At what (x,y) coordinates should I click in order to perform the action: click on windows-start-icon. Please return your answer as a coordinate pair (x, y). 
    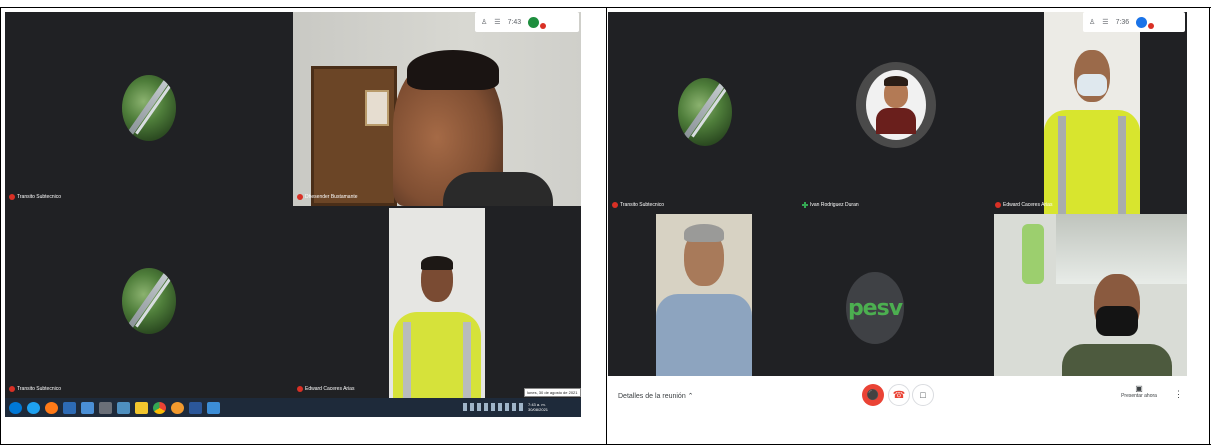
    Looking at the image, I should click on (15, 407).